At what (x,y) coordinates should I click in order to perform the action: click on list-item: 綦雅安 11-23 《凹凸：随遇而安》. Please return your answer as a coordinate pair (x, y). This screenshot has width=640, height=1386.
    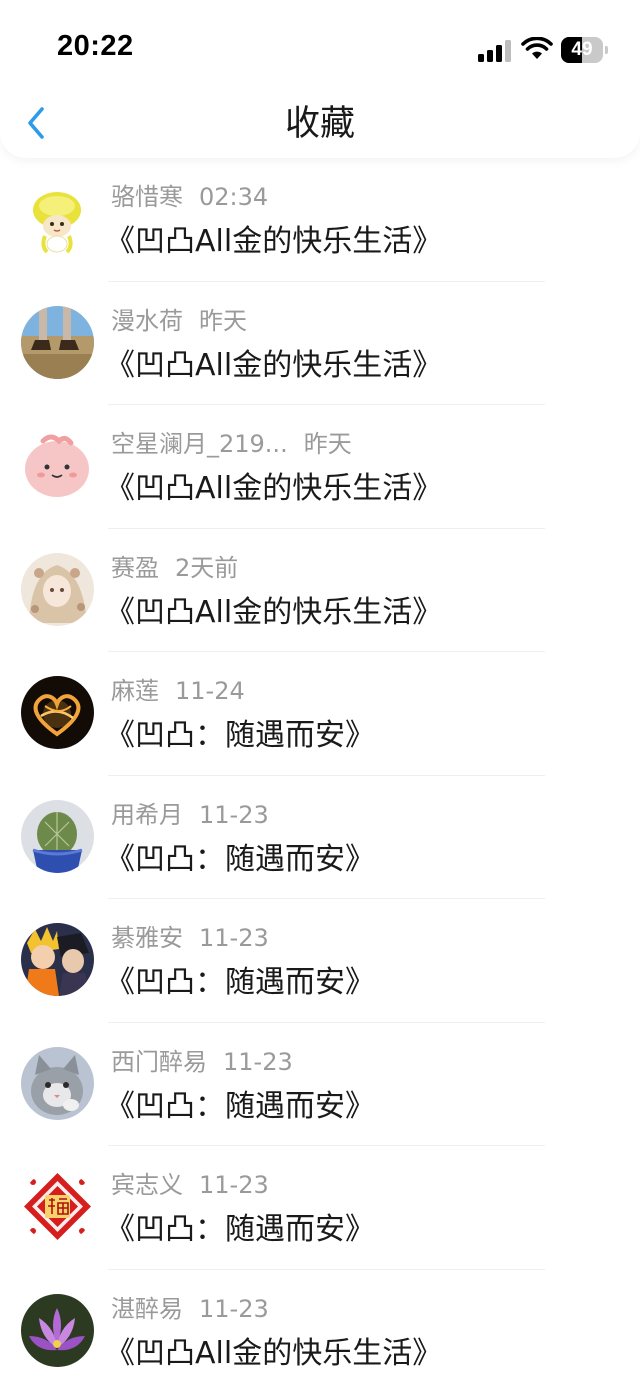
    Looking at the image, I should click on (320, 961).